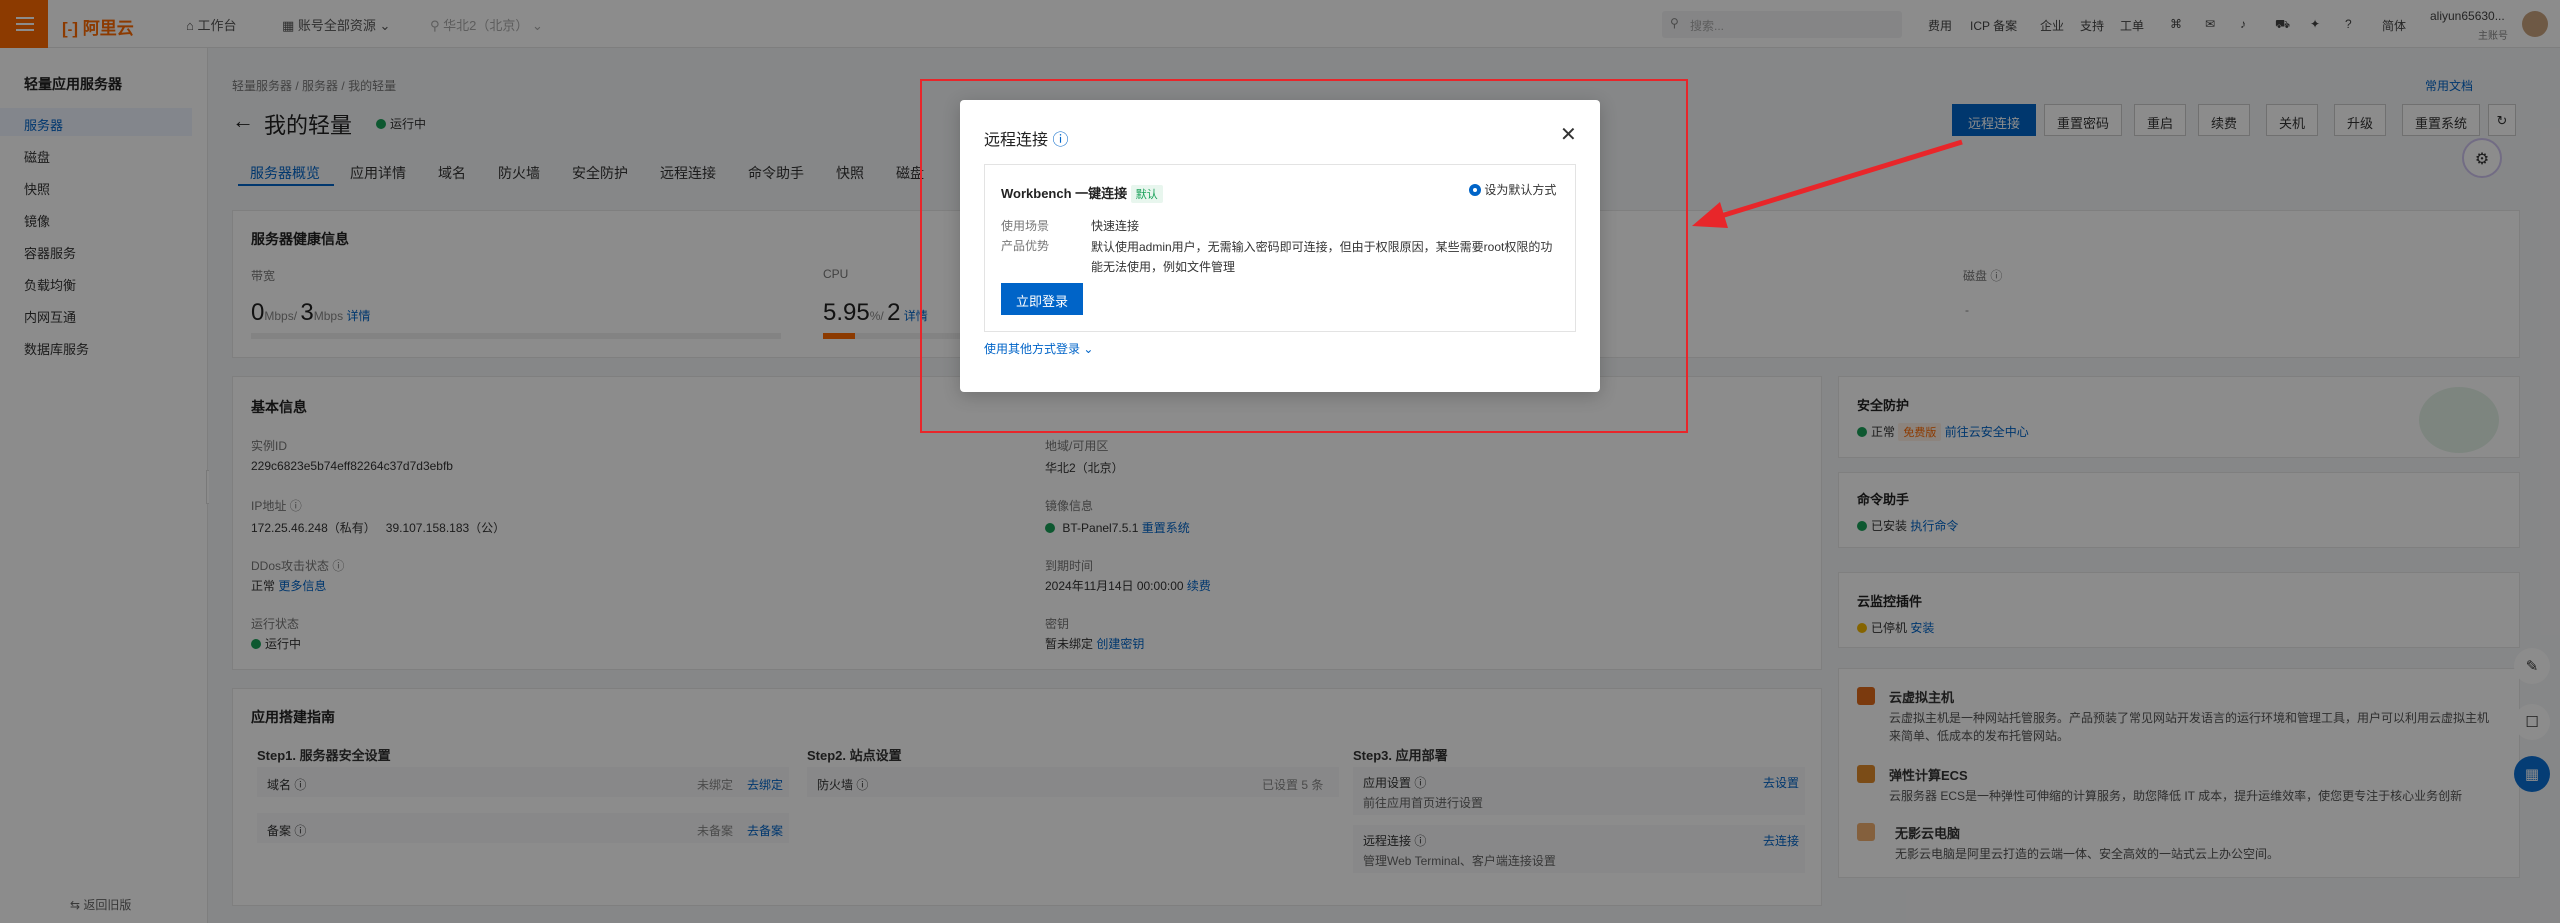  Describe the element at coordinates (1304, 256) in the screenshot. I see `annotation-highlight-box` at that location.